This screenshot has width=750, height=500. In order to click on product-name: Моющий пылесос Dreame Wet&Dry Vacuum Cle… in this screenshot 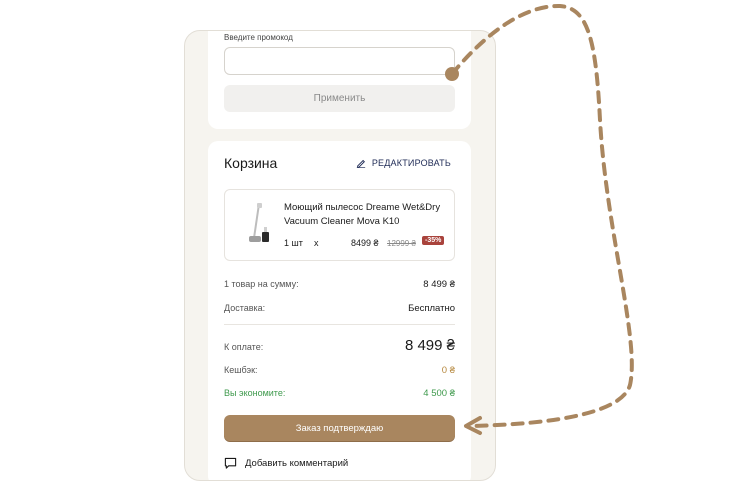, I will do `click(368, 215)`.